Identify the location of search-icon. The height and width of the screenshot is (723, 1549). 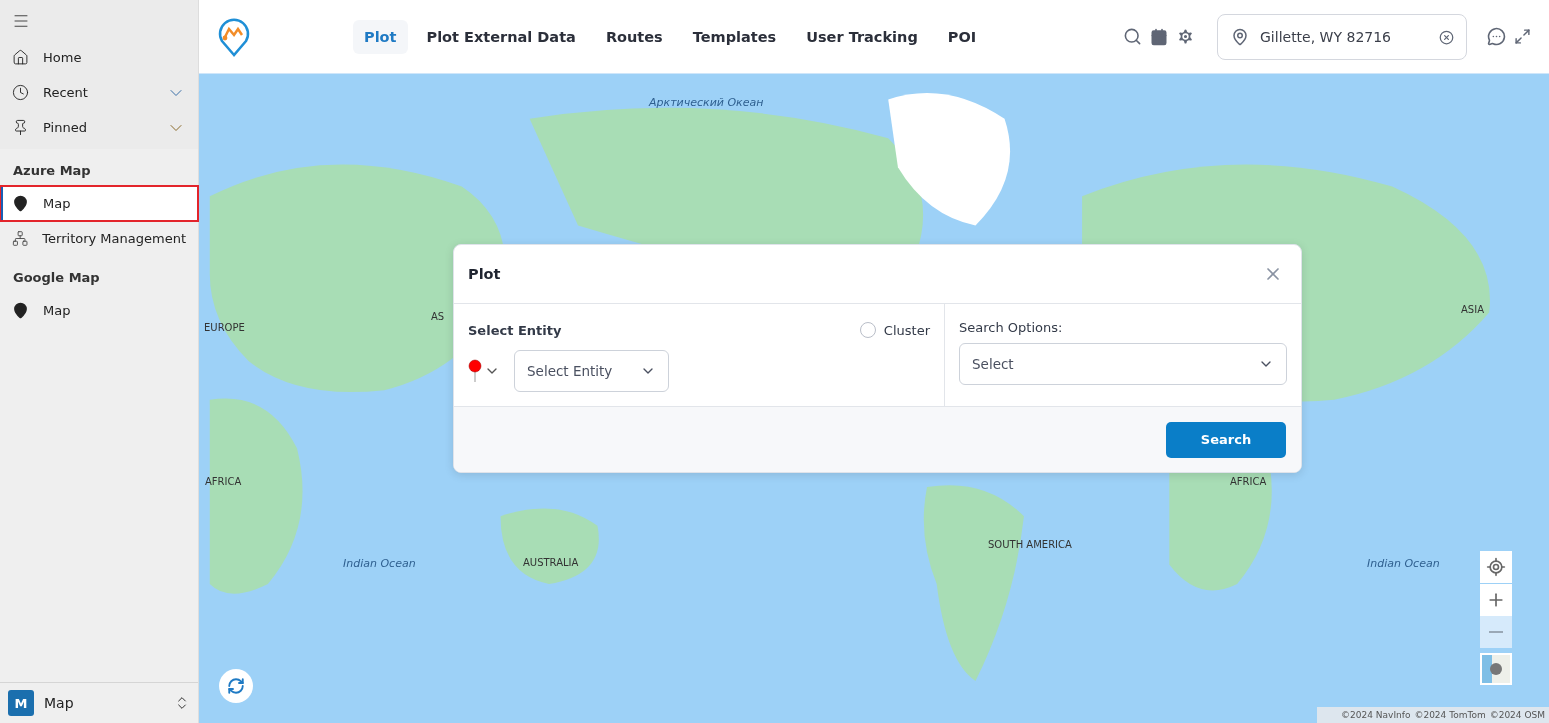
(1132, 36).